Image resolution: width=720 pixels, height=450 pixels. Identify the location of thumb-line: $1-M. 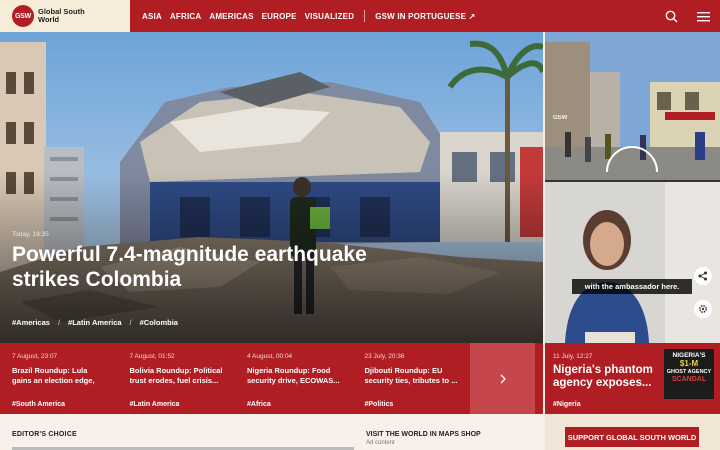
(689, 363).